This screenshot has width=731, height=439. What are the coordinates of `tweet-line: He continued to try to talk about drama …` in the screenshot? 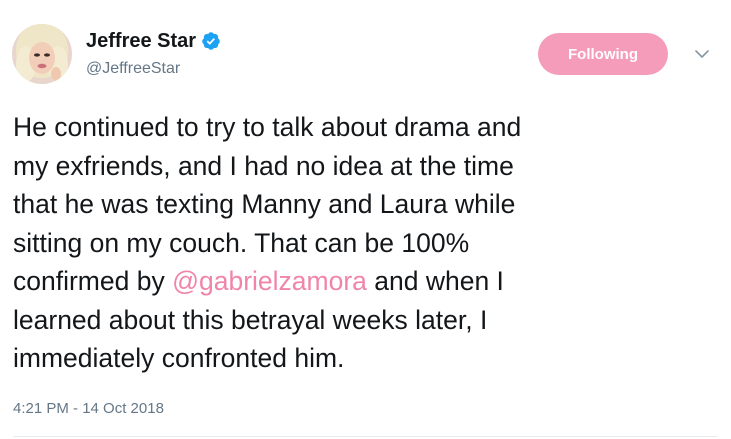 It's located at (267, 127).